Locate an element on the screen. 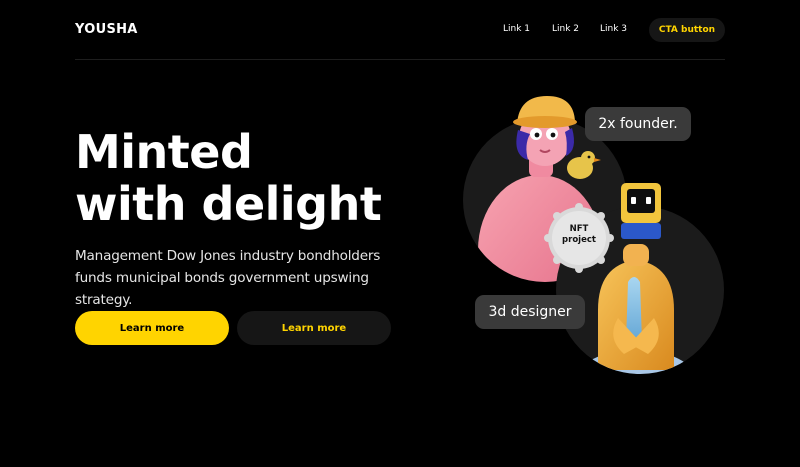  nft-badge-line-2: project is located at coordinates (579, 240).